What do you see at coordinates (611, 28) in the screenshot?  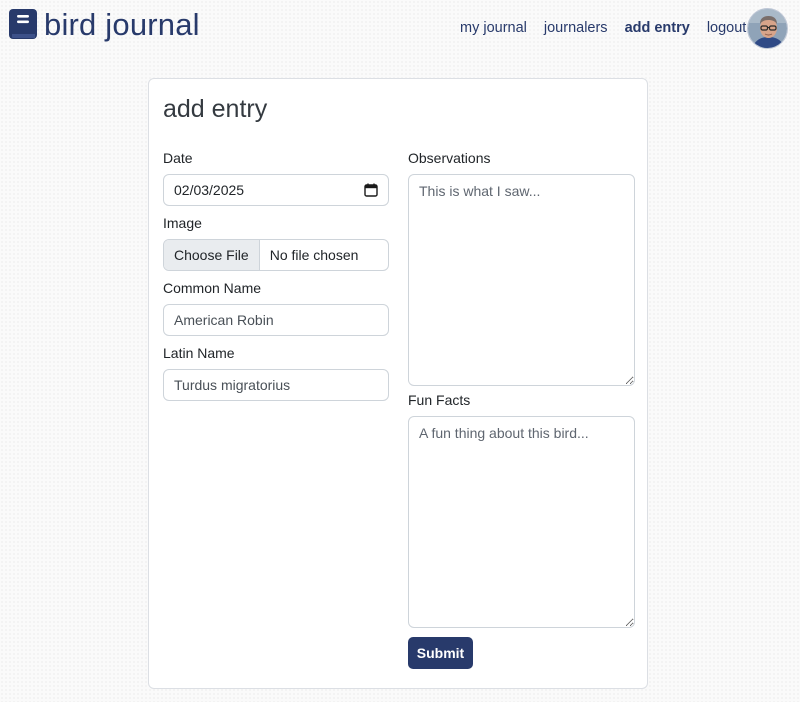 I see `nav-links: my journal journalers add entry logout` at bounding box center [611, 28].